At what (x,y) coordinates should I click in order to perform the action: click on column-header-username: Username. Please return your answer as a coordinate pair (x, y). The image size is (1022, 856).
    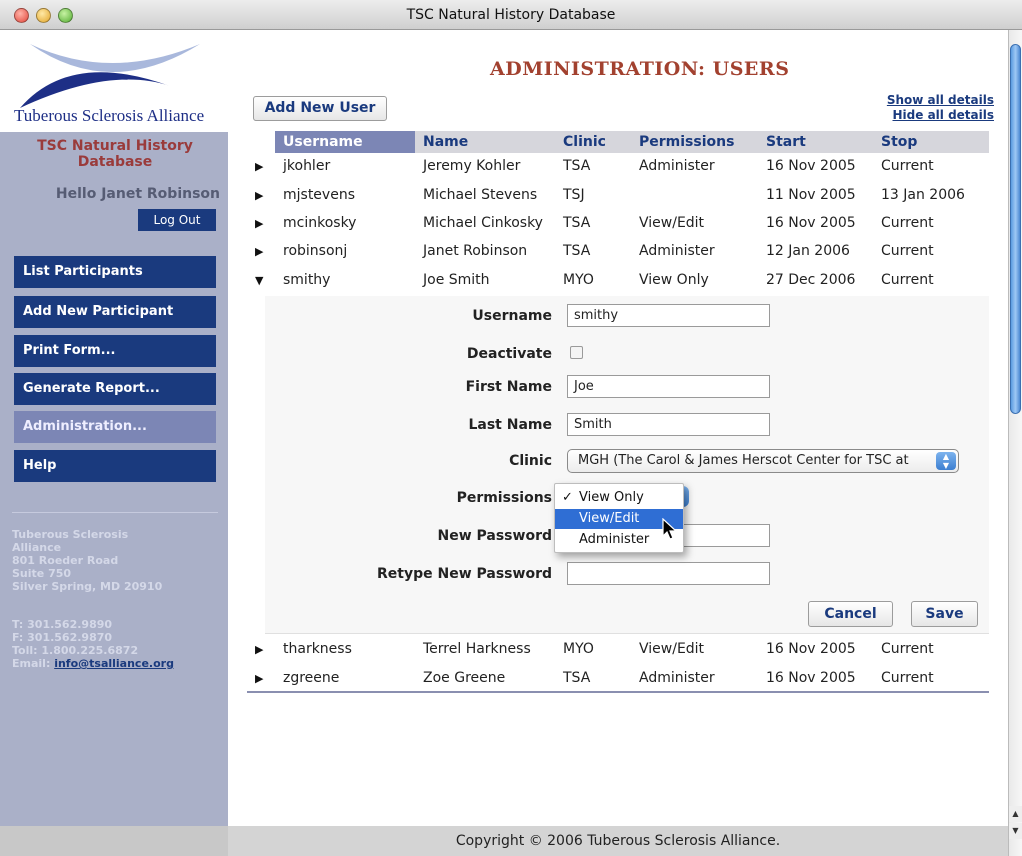
    Looking at the image, I should click on (345, 142).